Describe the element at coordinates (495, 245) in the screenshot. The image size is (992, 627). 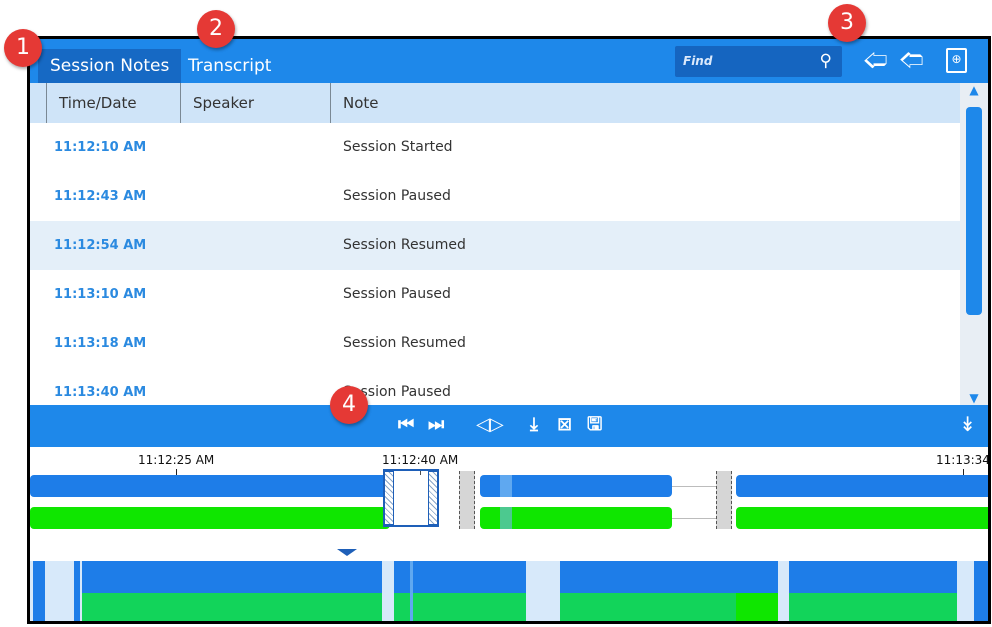
I see `table-row: 11:12:54 AM Session Resumed` at that location.